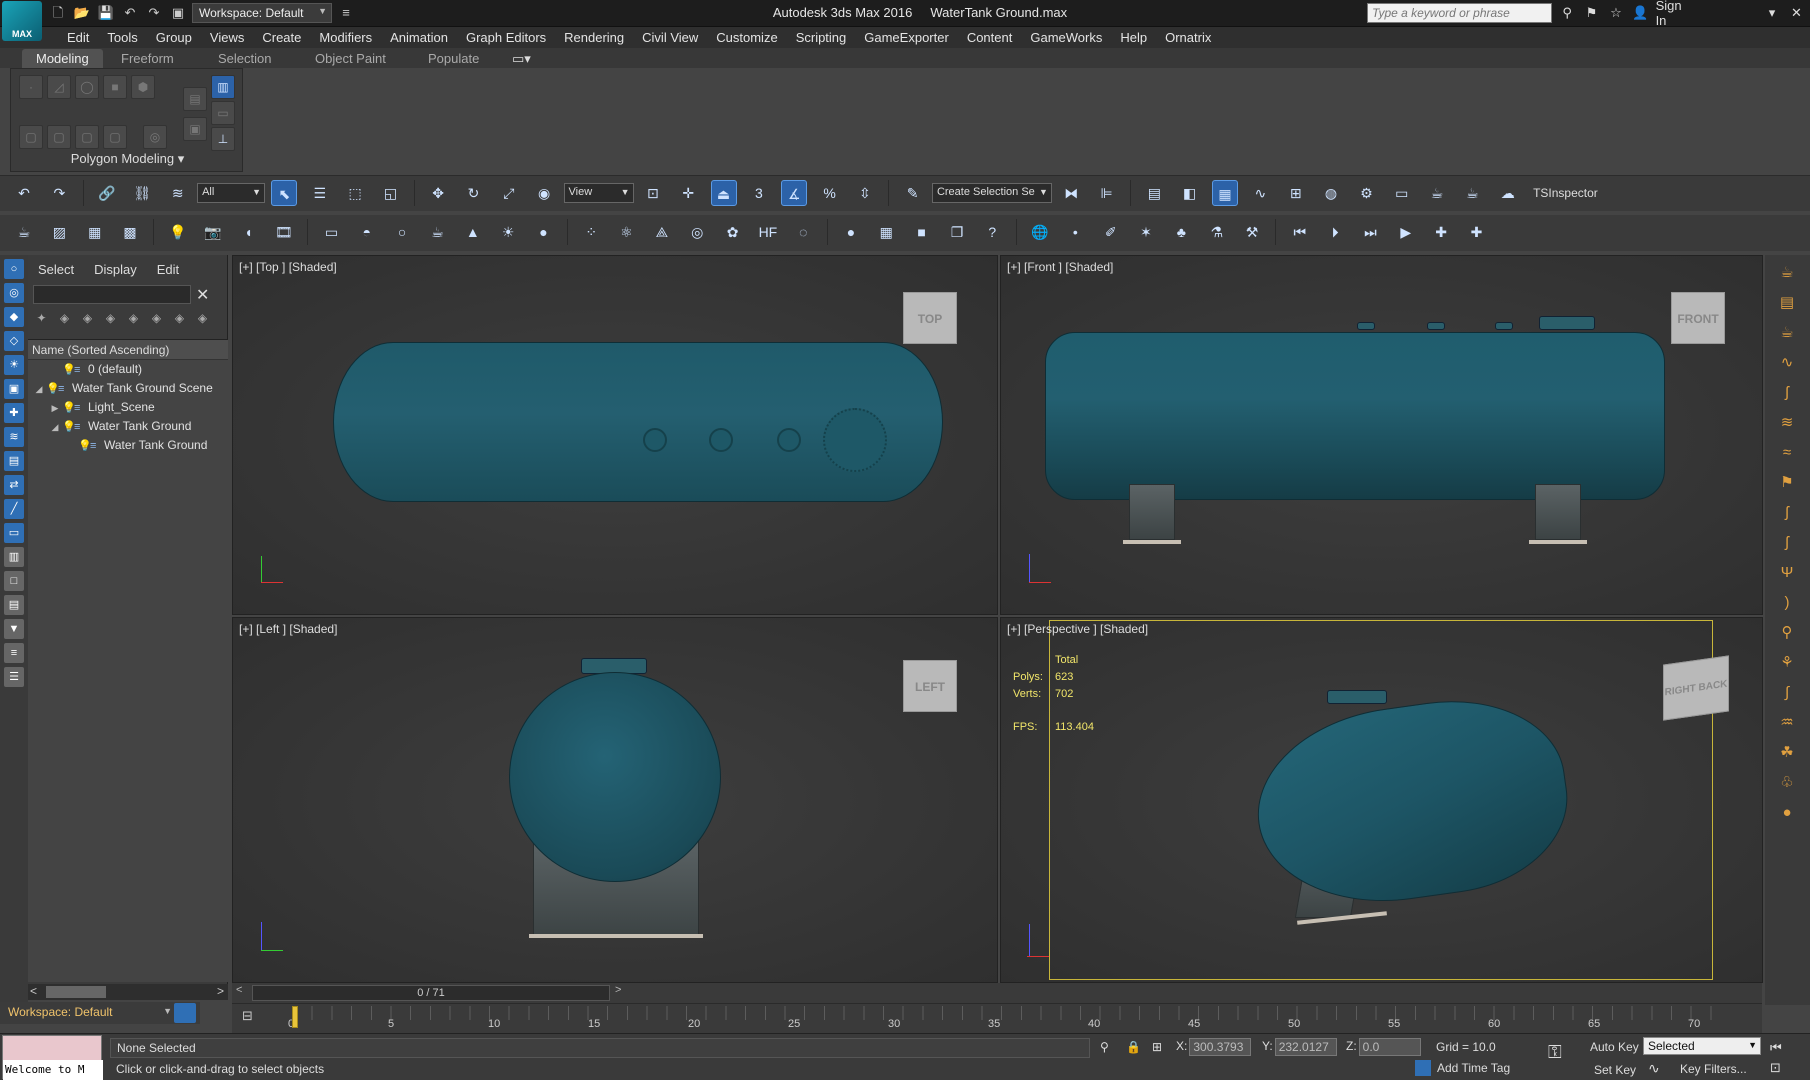 The height and width of the screenshot is (1080, 1810). Describe the element at coordinates (1616, 13) in the screenshot. I see `favorites-star-icon: ☆` at that location.